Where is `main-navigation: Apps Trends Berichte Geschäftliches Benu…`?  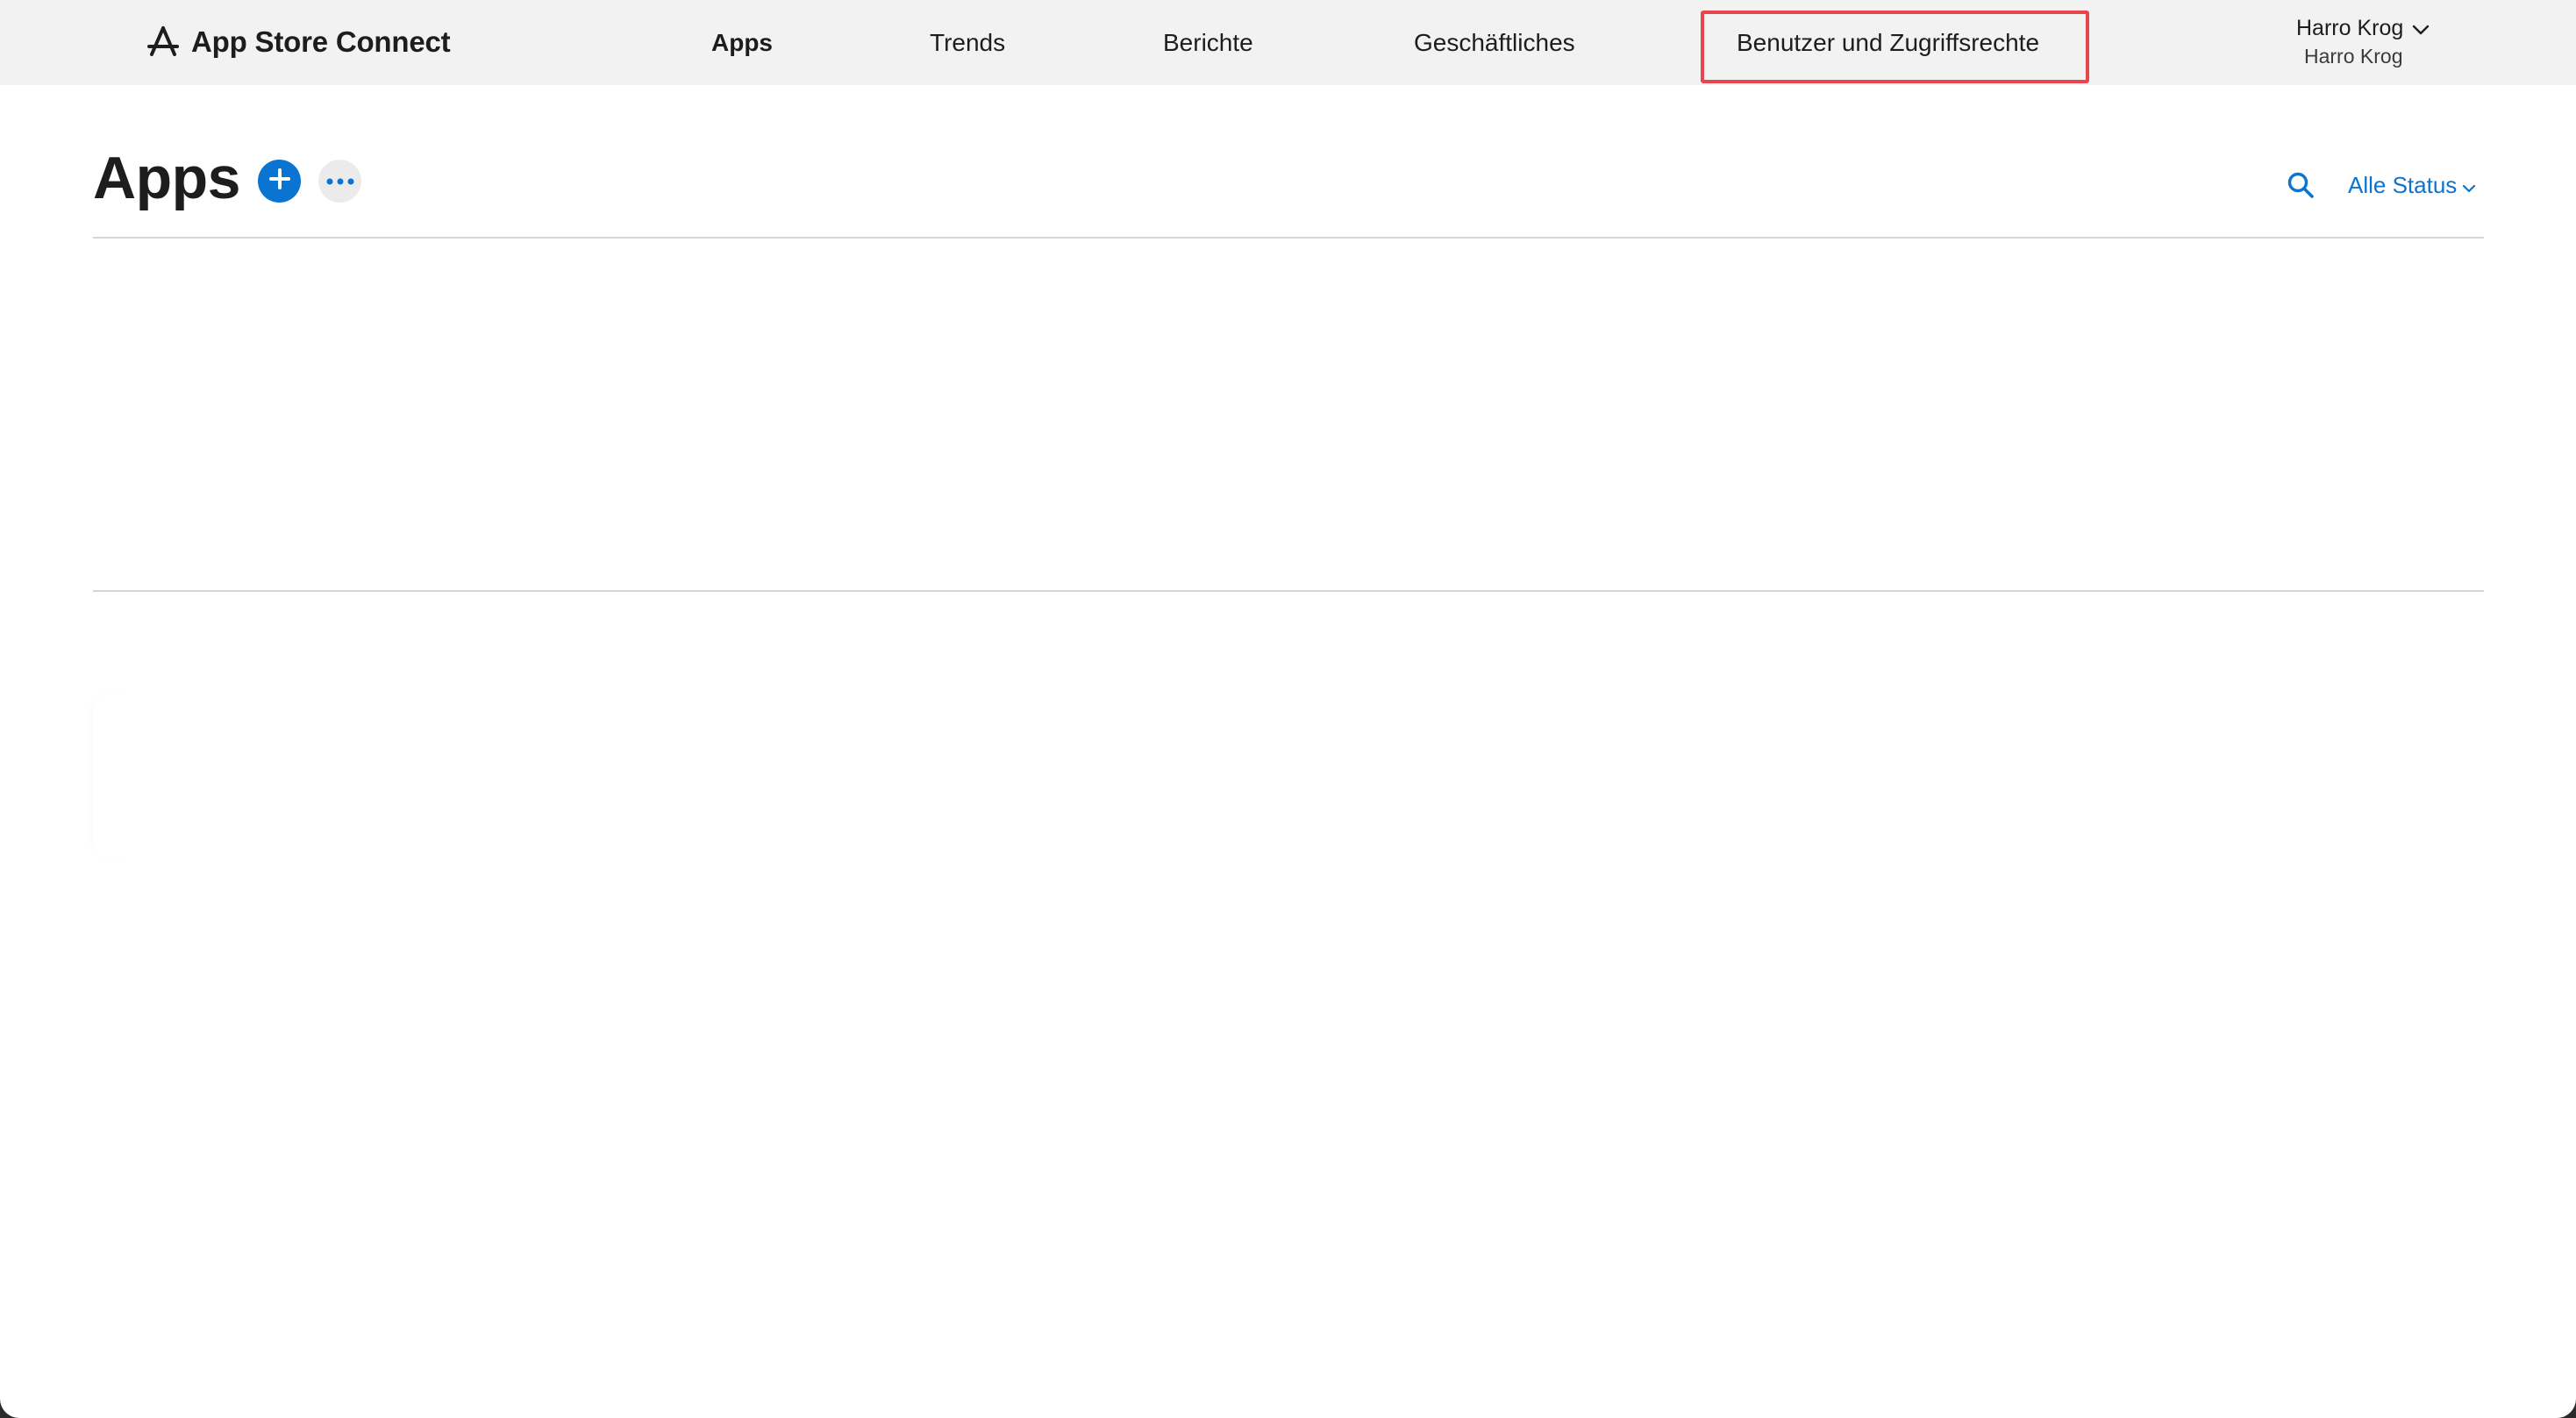
main-navigation: Apps Trends Berichte Geschäftliches Benu… is located at coordinates (1288, 42).